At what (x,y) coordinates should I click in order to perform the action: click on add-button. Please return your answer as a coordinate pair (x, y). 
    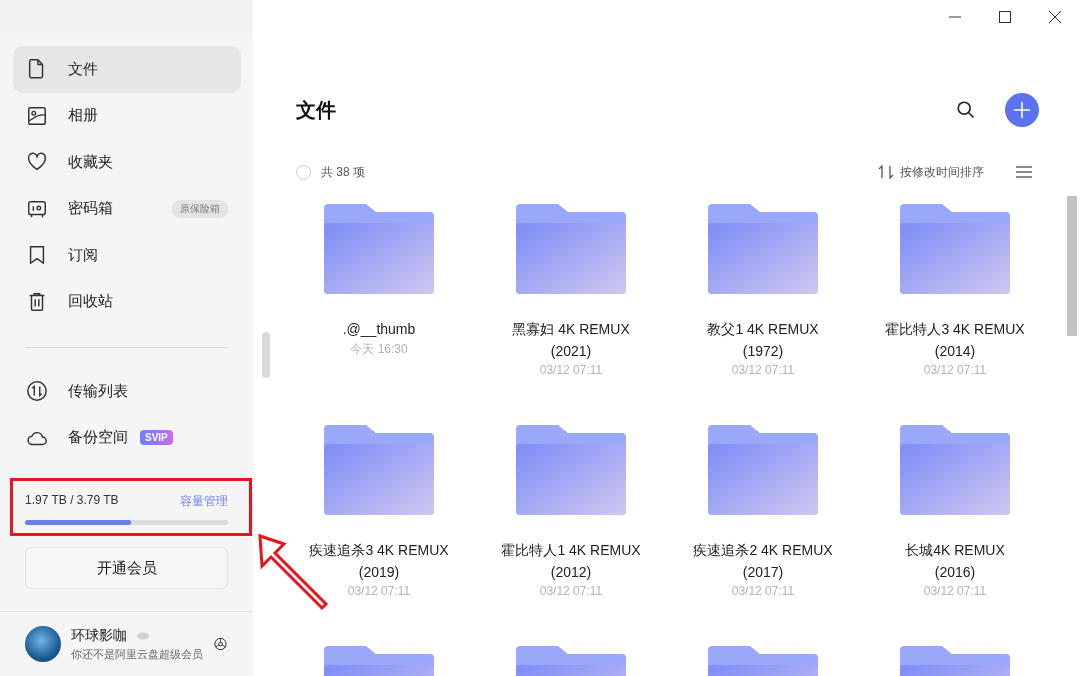
    Looking at the image, I should click on (1022, 110).